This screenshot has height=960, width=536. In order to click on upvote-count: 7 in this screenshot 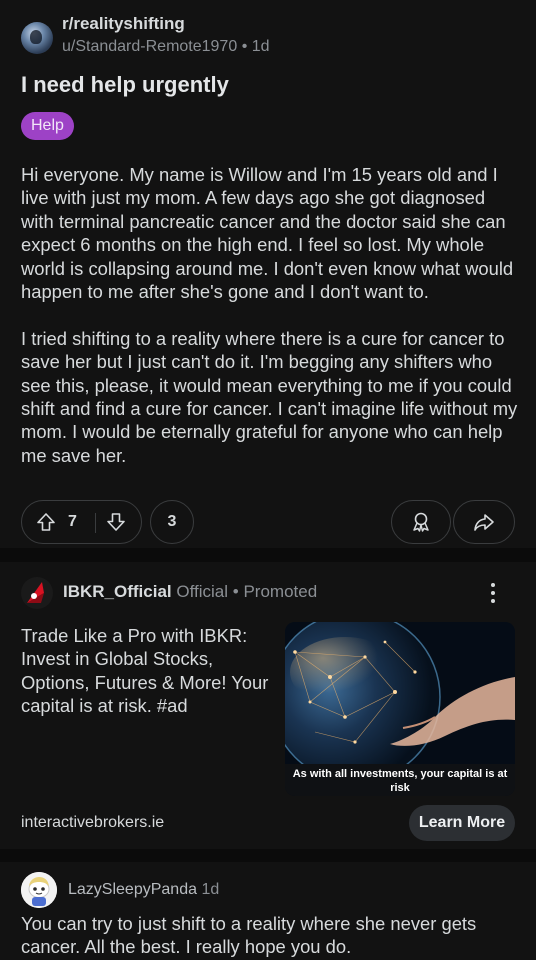, I will do `click(72, 521)`.